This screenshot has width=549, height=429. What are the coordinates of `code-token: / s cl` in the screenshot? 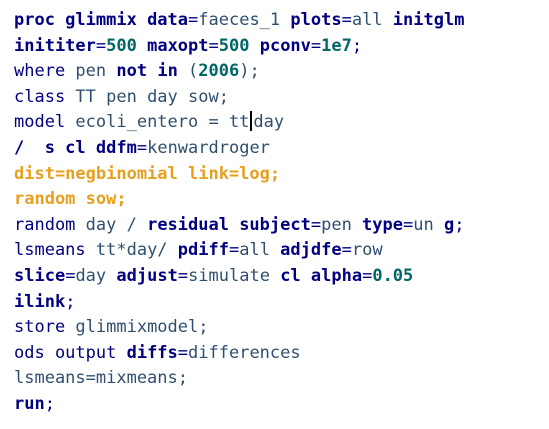 It's located at (55, 147).